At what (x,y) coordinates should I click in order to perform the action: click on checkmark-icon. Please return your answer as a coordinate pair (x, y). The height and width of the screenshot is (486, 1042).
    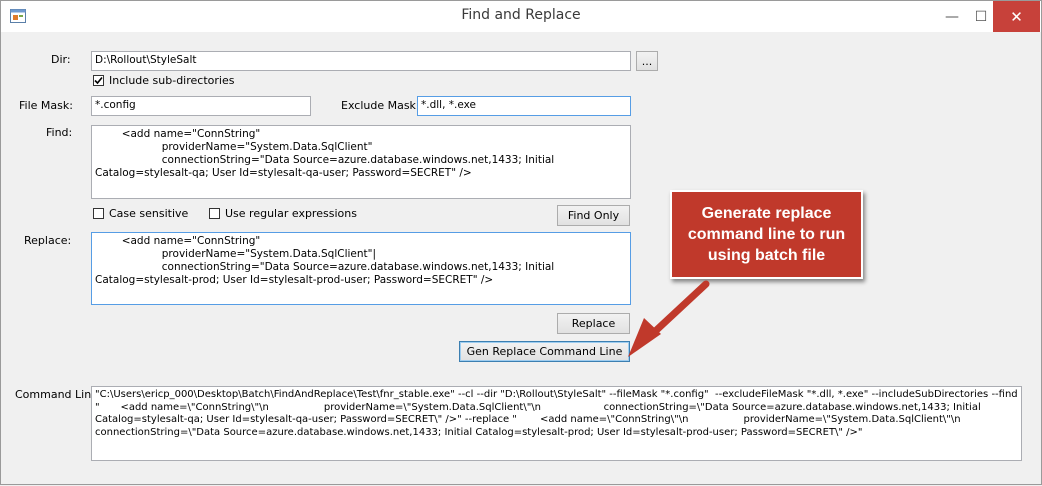
    Looking at the image, I should click on (98, 80).